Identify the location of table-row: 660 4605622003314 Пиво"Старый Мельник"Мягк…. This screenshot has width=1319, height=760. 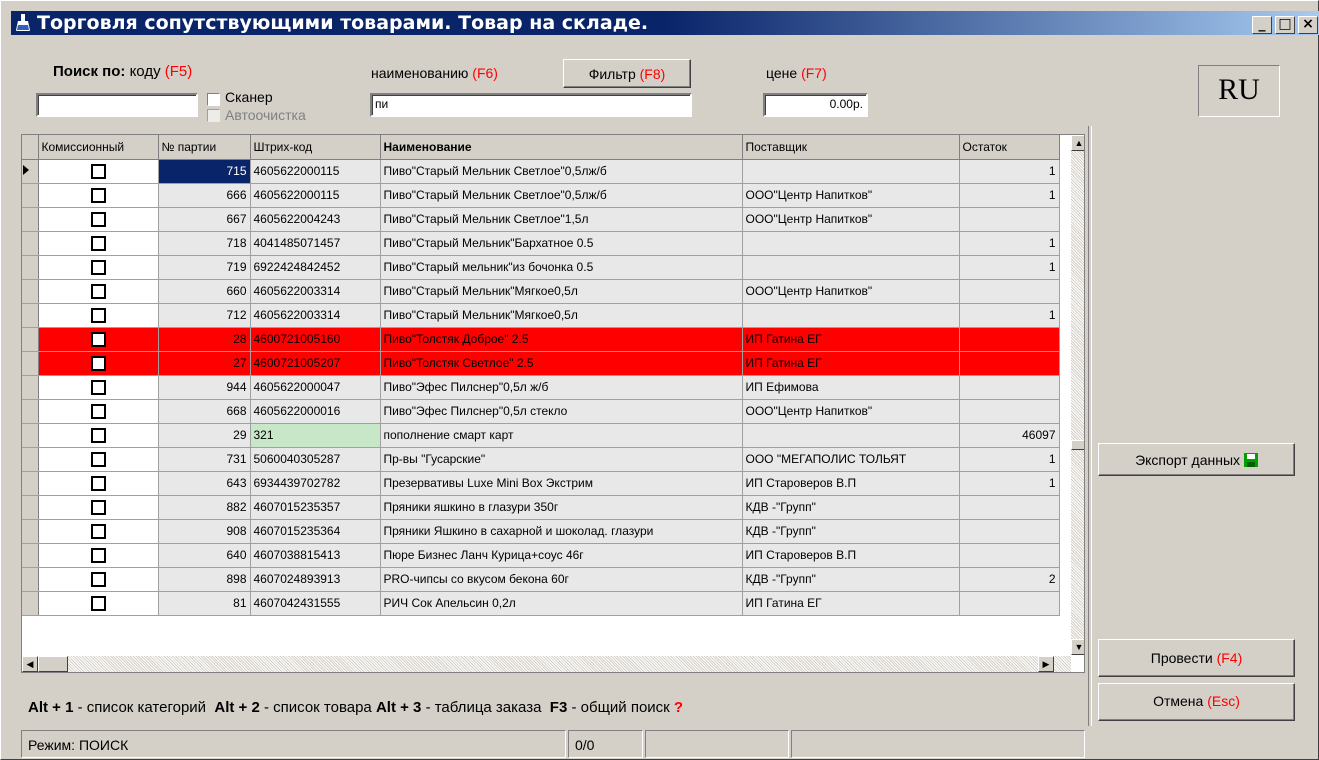
(541, 291).